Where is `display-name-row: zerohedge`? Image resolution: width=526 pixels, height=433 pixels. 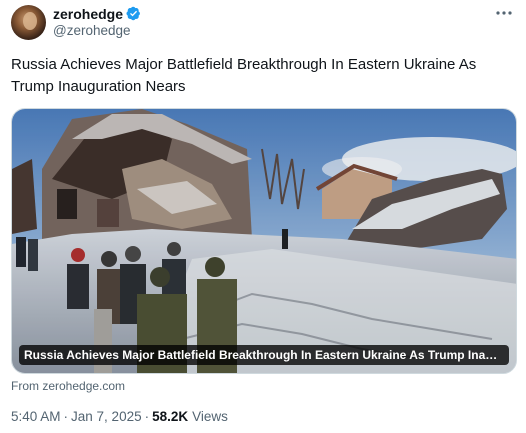 display-name-row: zerohedge is located at coordinates (97, 13).